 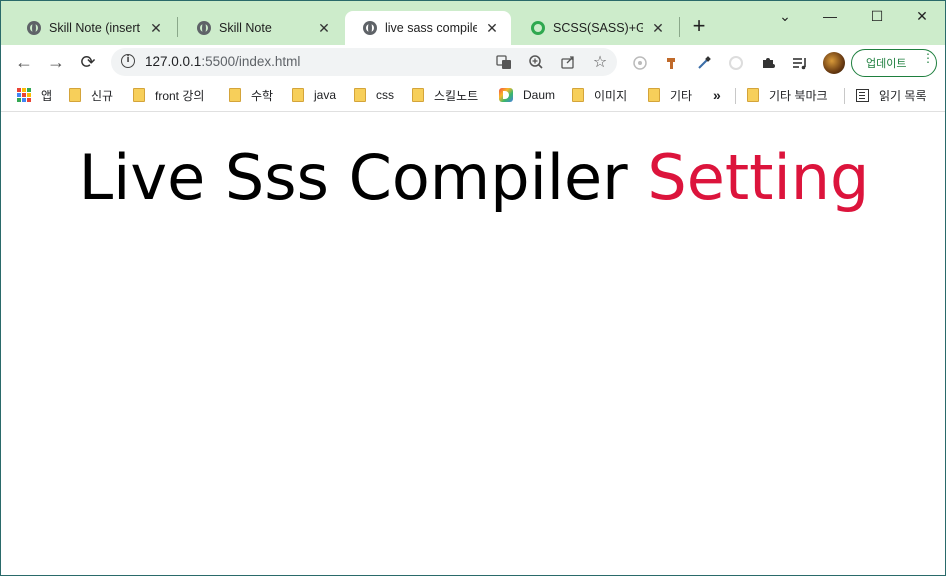 I want to click on bookmarks-overflow-button: », so click(x=717, y=95).